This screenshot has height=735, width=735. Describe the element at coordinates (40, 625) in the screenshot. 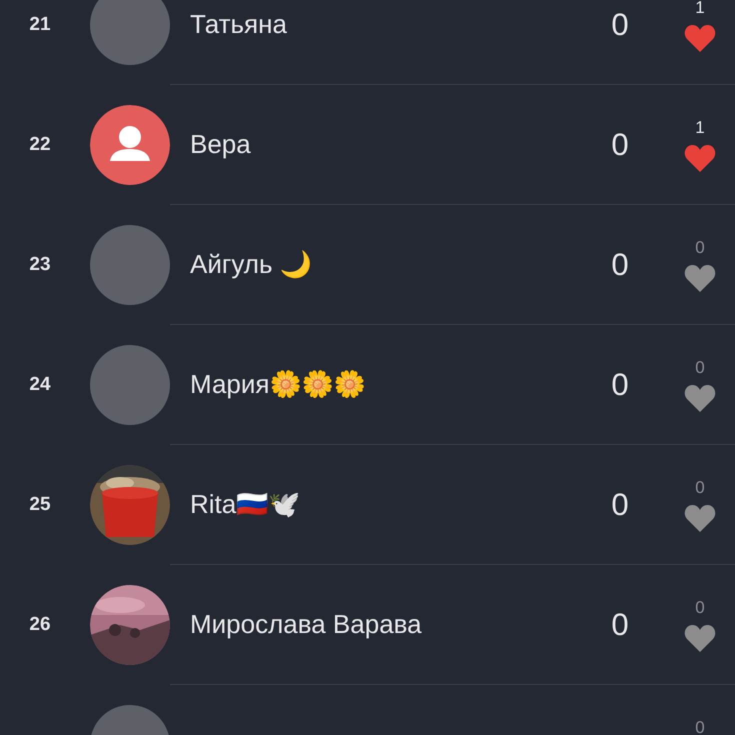

I see `rank-number: 26` at that location.